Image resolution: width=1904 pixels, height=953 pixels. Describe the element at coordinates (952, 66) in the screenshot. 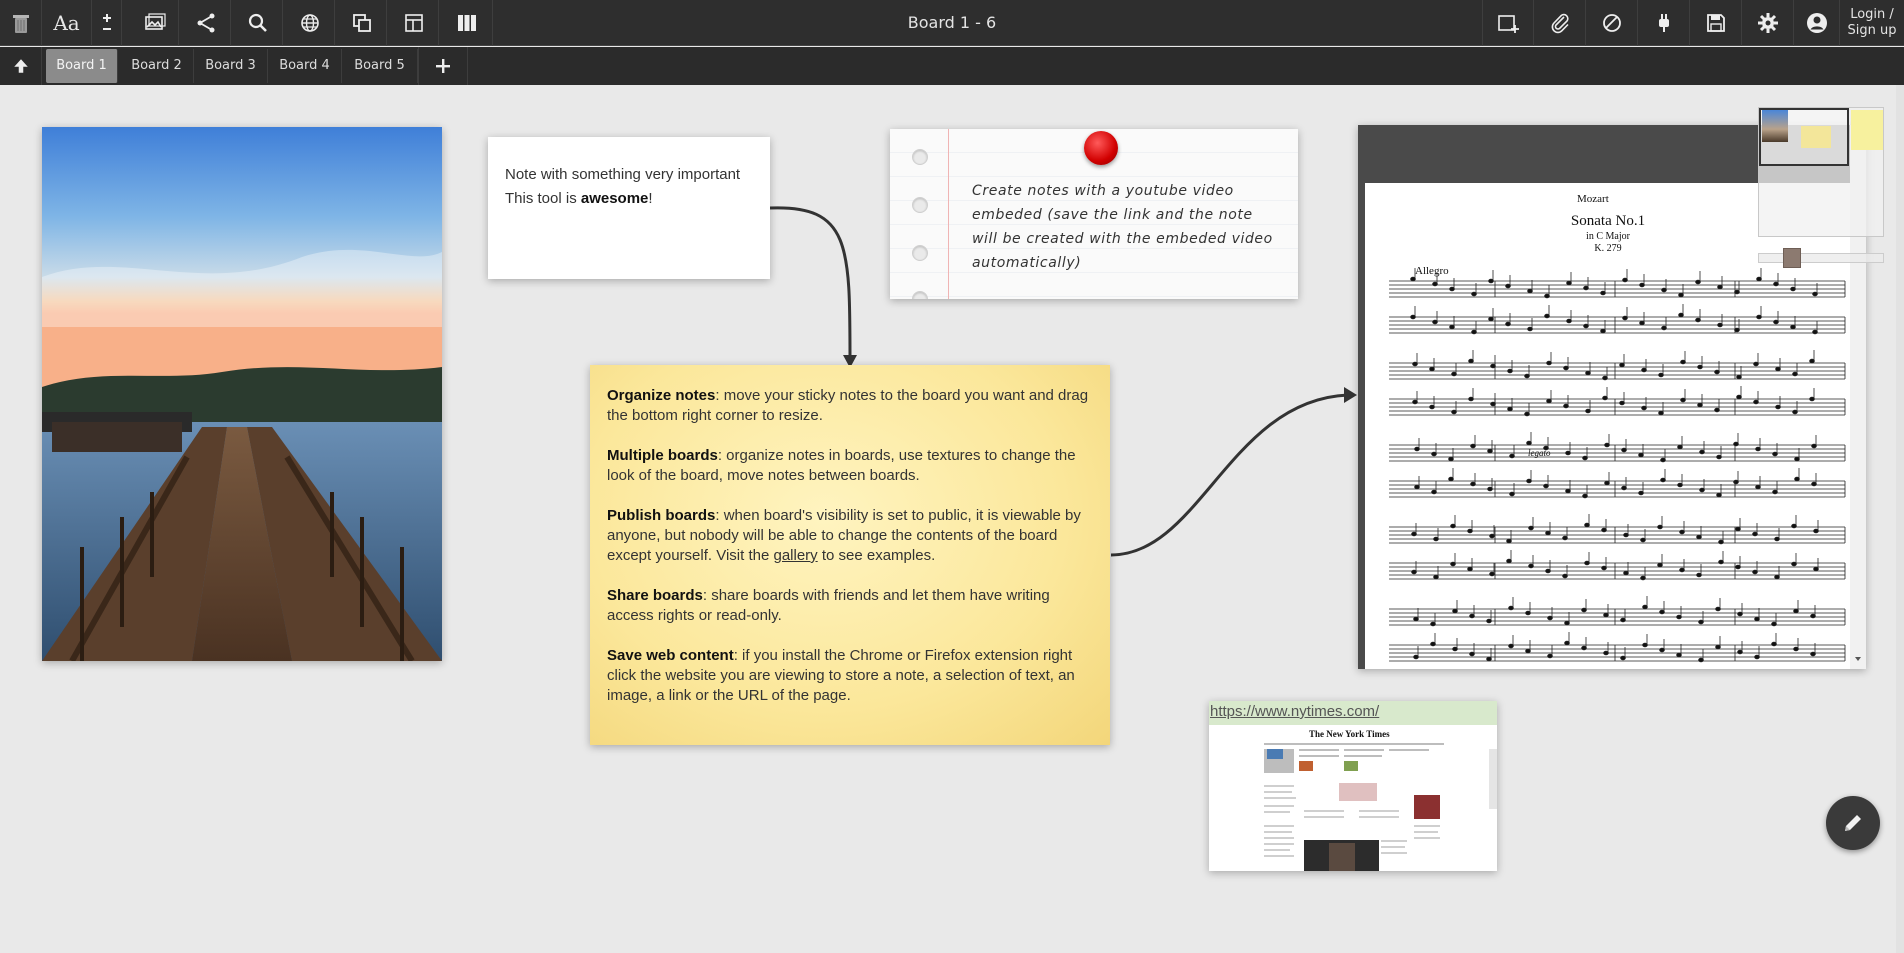

I see `board-tab-bar: Board 1 Board 2 Board 3 Board 4 Board 5` at that location.